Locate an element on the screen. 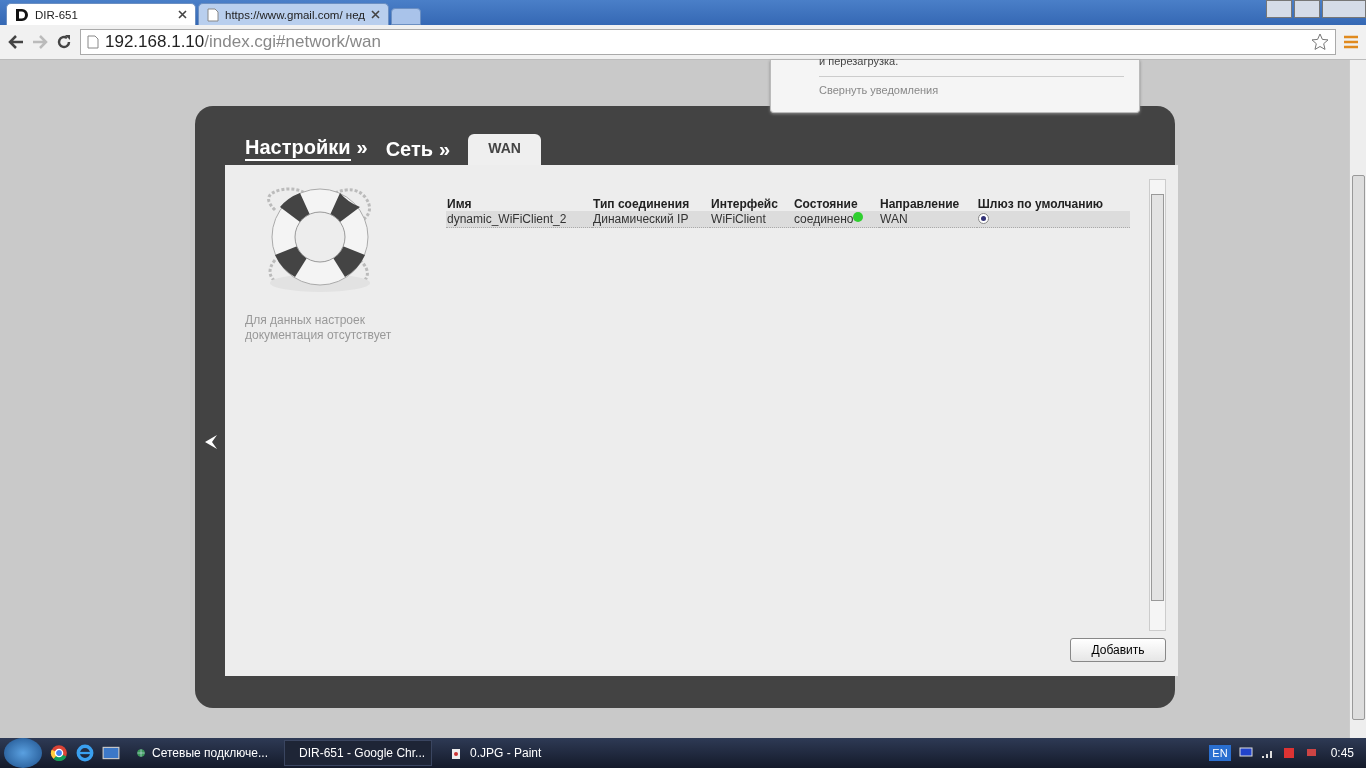  table-cell: WAN is located at coordinates (928, 219).